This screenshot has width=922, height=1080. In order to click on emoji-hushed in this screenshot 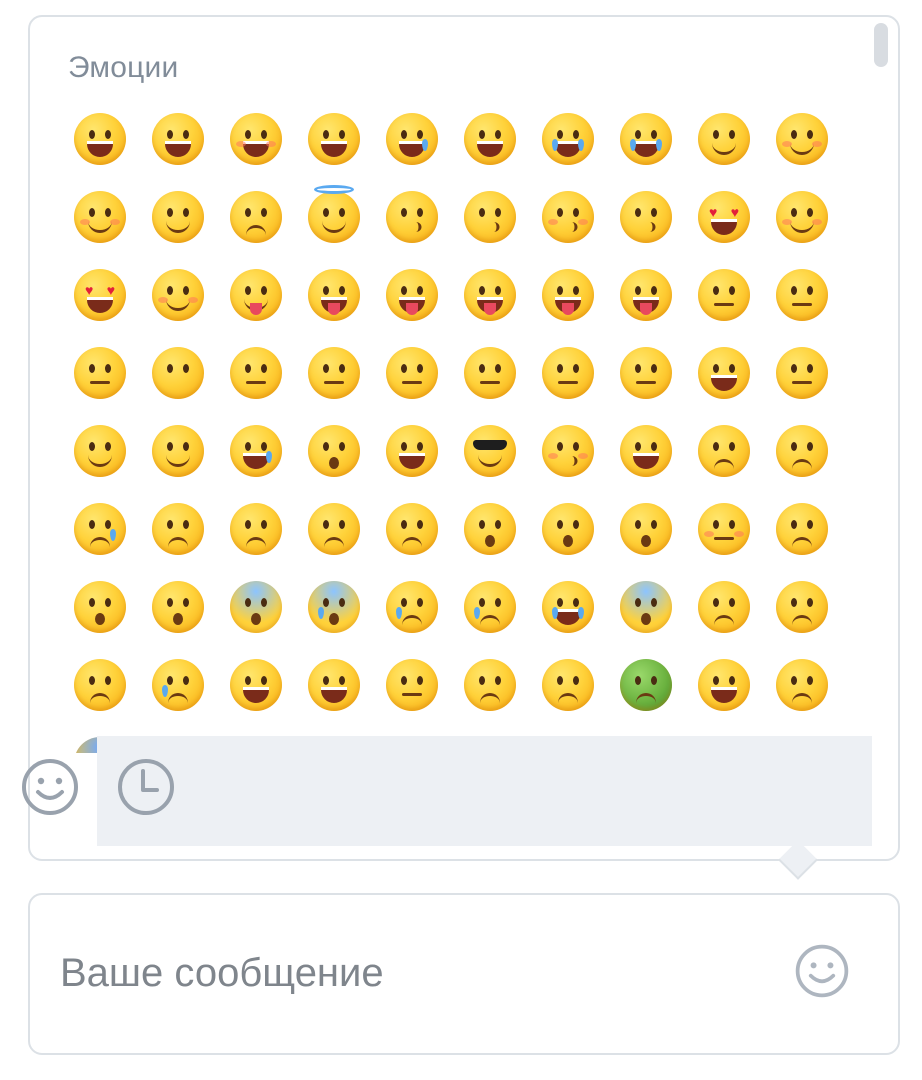, I will do `click(568, 529)`.